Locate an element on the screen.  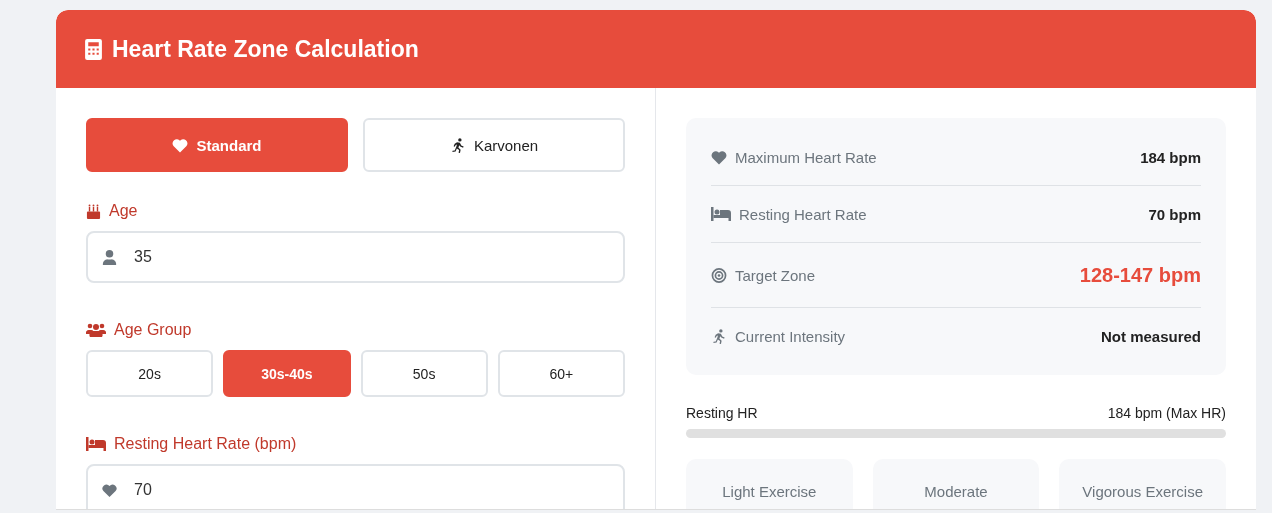
stat-label: Resting Heart Rate is located at coordinates (803, 214).